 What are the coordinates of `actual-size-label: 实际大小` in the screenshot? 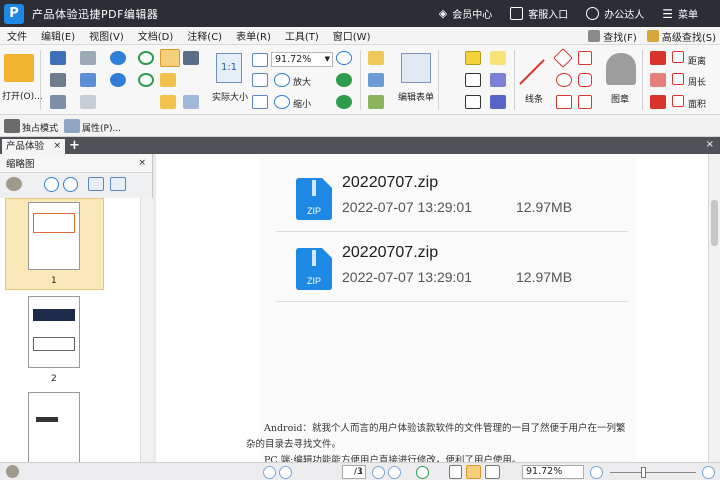 It's located at (230, 96).